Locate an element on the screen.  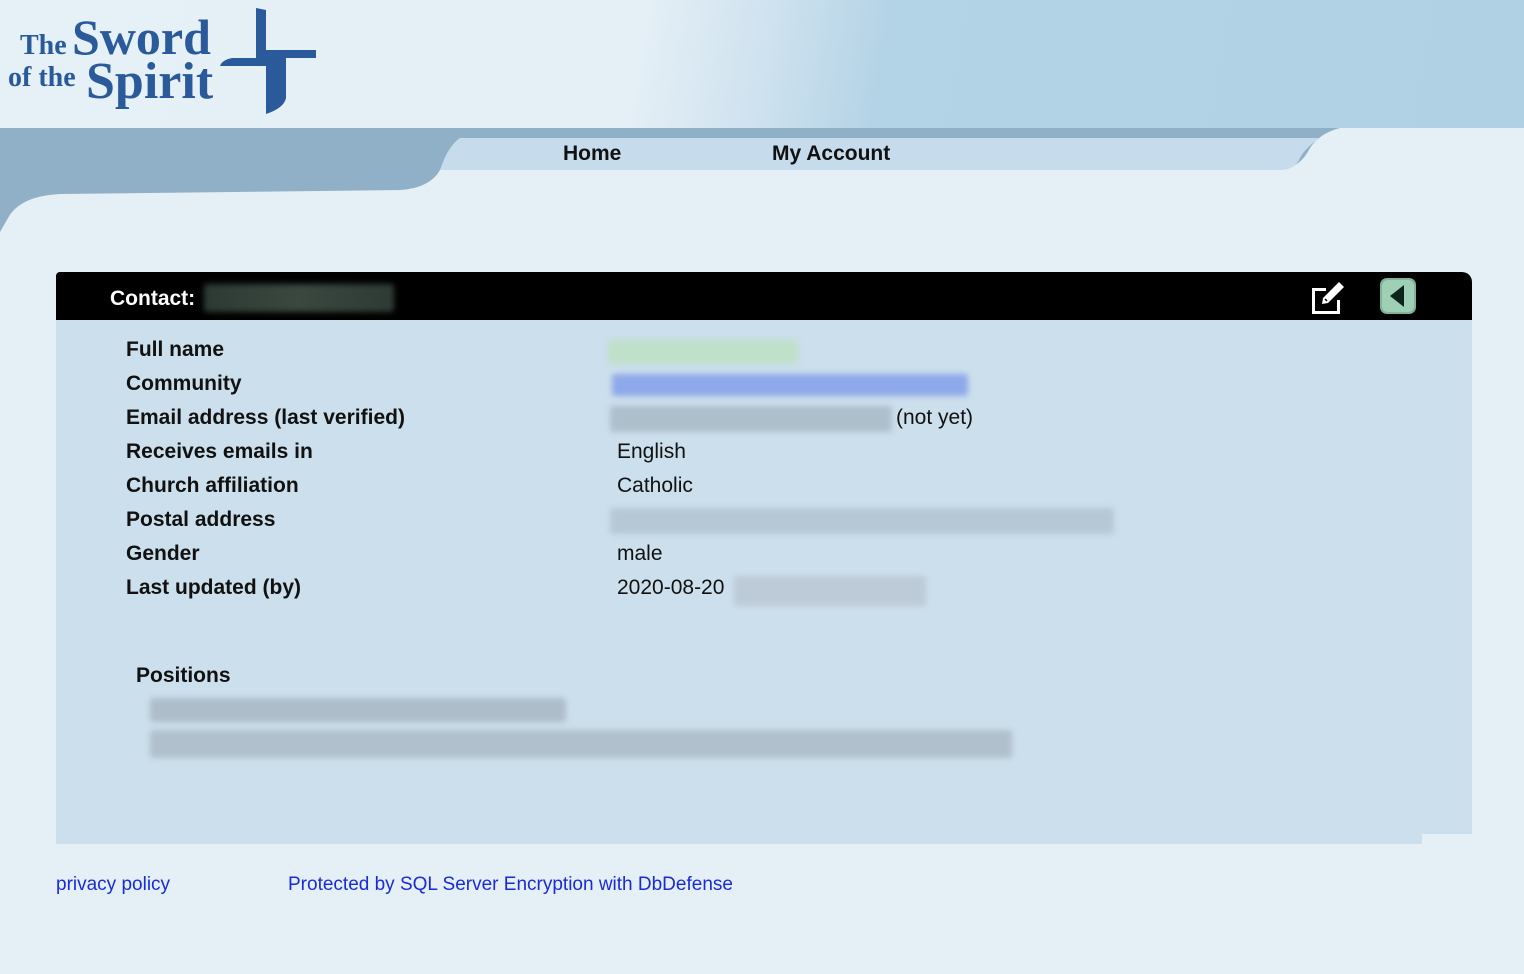
last-updated-date: 2020-08-20 is located at coordinates (671, 587).